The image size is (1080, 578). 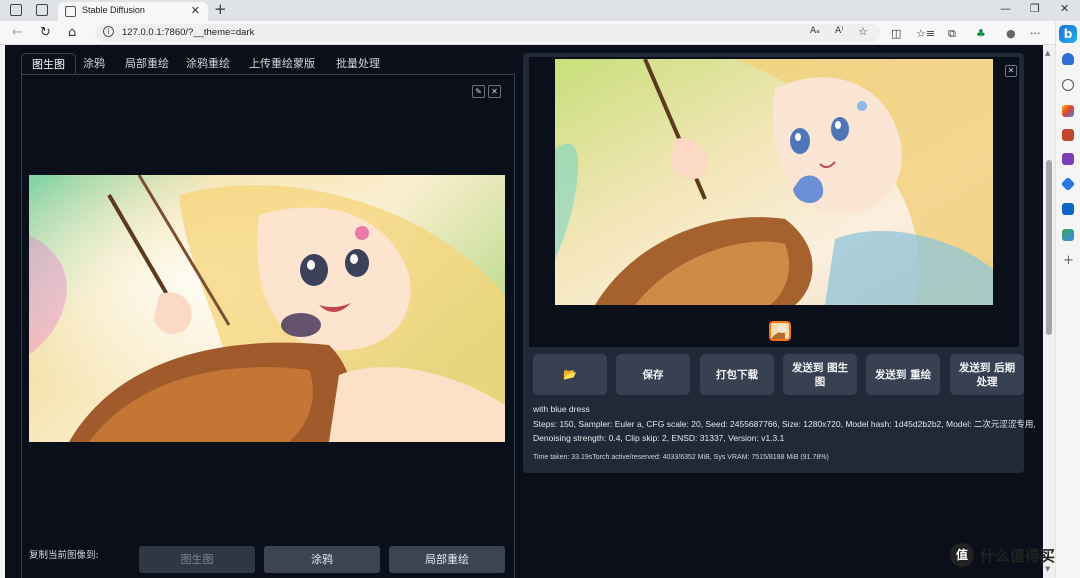 I want to click on tab-inpaint-upload: 上传重绘蒙版, so click(x=282, y=64).